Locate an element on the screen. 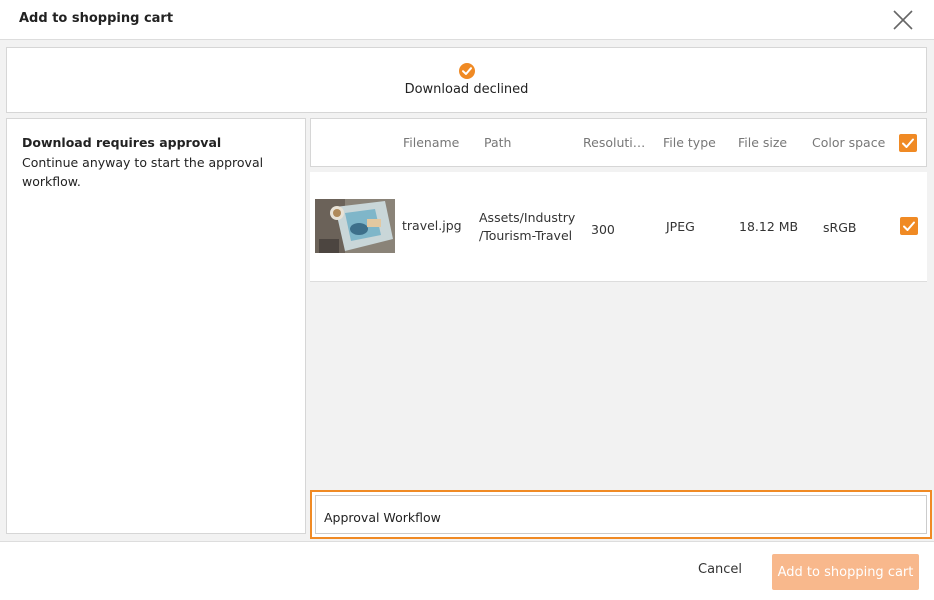 The image size is (934, 600). dialog-header: Add to shopping cart is located at coordinates (467, 20).